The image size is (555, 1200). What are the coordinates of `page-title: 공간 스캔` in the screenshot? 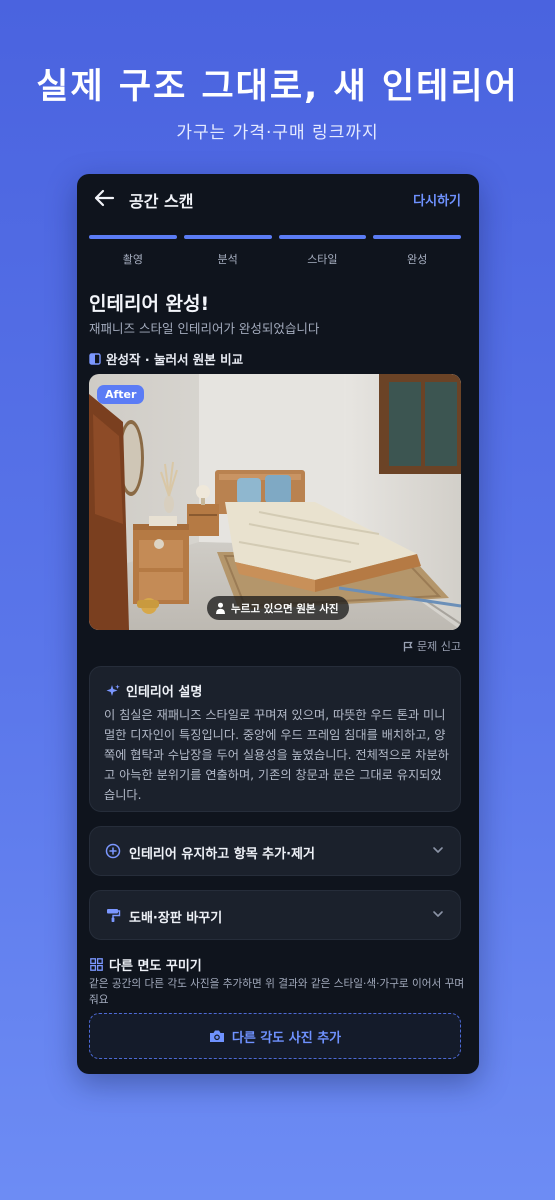 It's located at (161, 201).